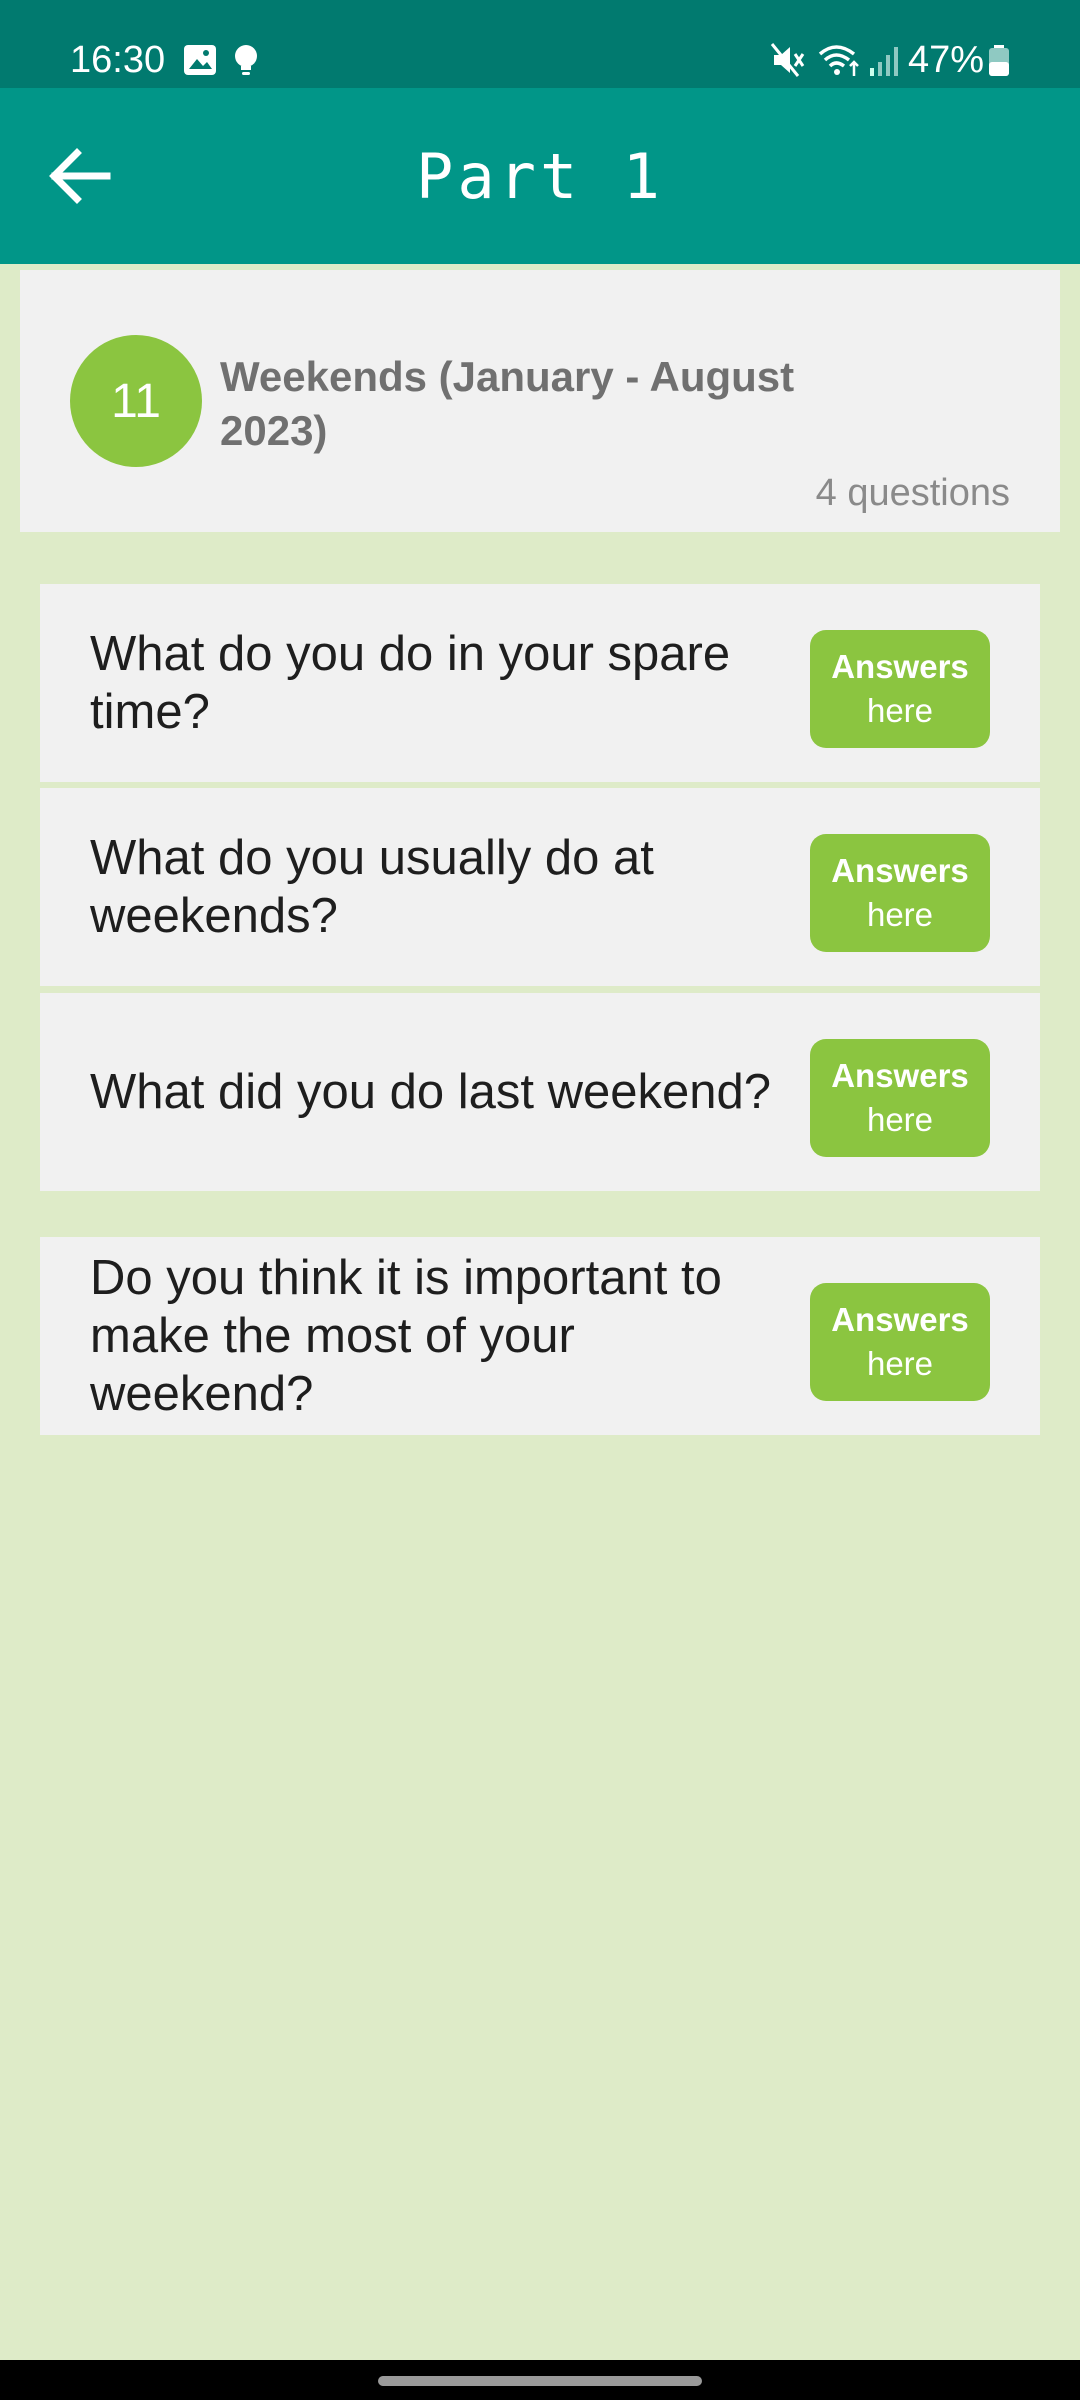 Image resolution: width=1080 pixels, height=2400 pixels. What do you see at coordinates (372, 887) in the screenshot?
I see `question-text: What do you usually do at weekends?` at bounding box center [372, 887].